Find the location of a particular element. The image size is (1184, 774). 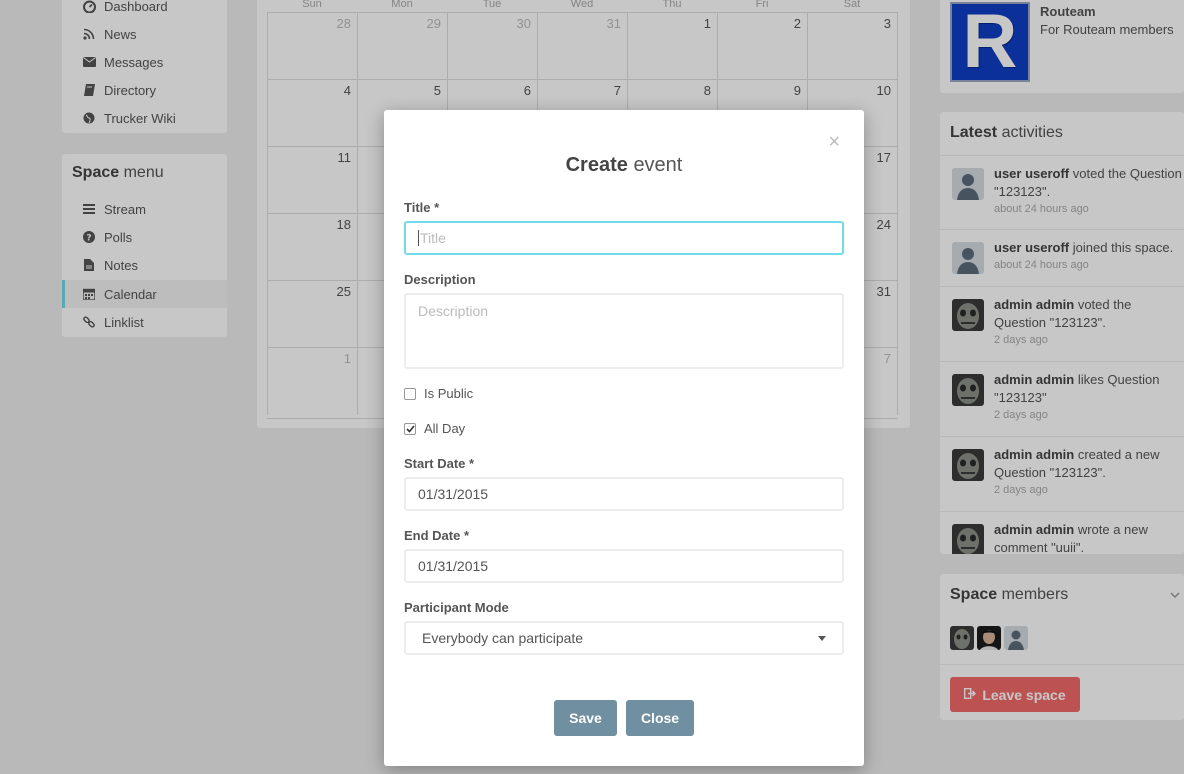

end-date-input: 01/31/2015 is located at coordinates (624, 566).